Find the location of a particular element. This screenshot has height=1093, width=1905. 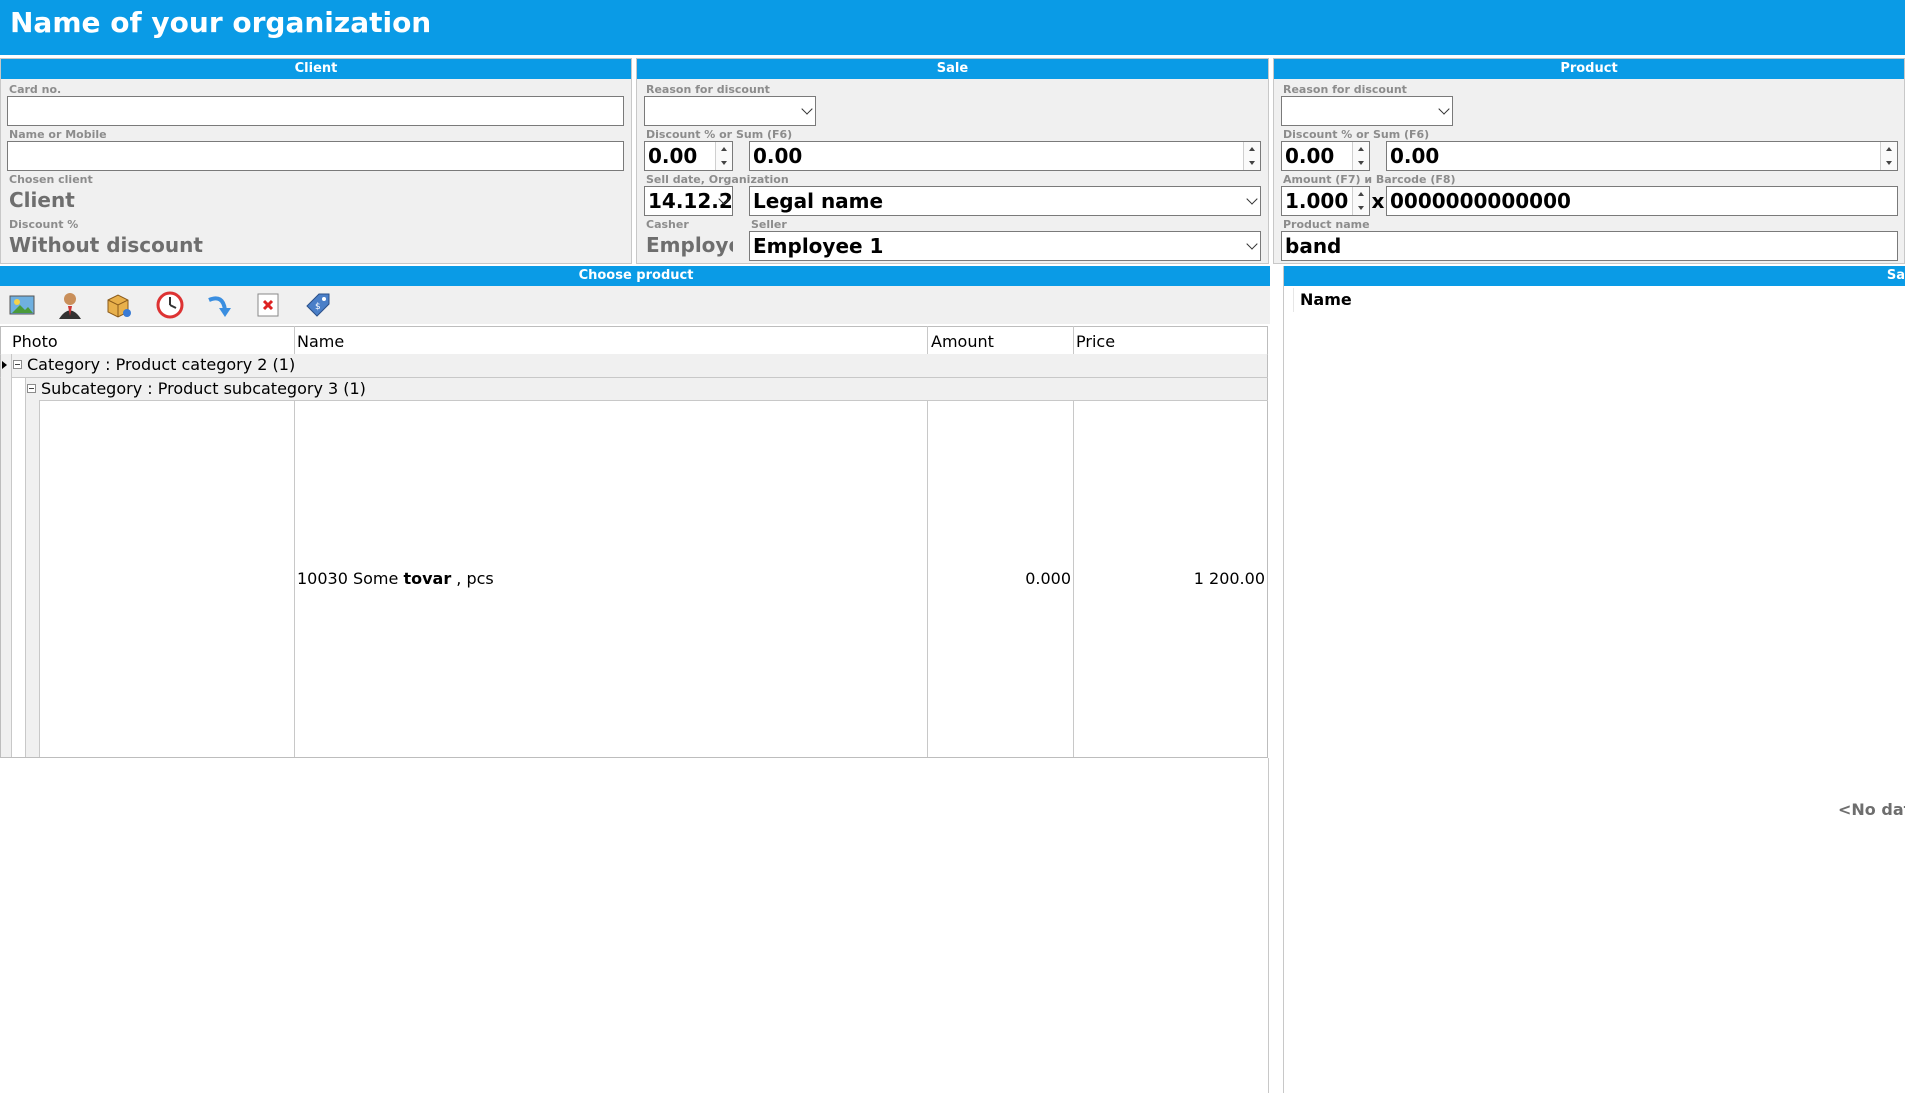

sale-discount-label: Discount % or Sum (F6) is located at coordinates (719, 134).